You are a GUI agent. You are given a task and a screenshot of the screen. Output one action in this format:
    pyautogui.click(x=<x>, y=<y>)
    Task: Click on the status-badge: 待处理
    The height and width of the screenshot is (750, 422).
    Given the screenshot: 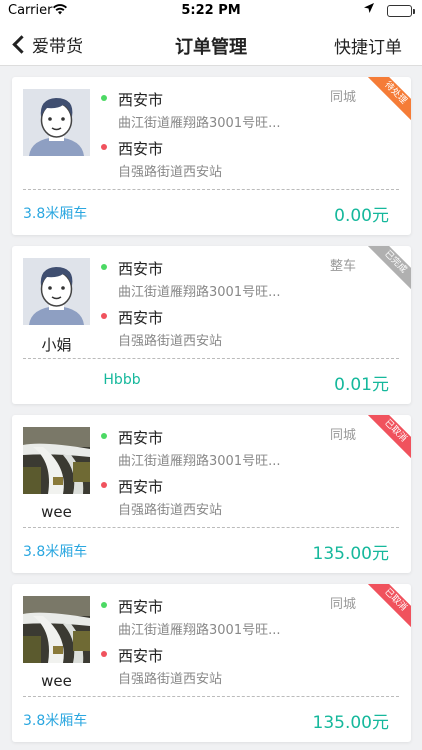 What is the action you would take?
    pyautogui.click(x=389, y=99)
    